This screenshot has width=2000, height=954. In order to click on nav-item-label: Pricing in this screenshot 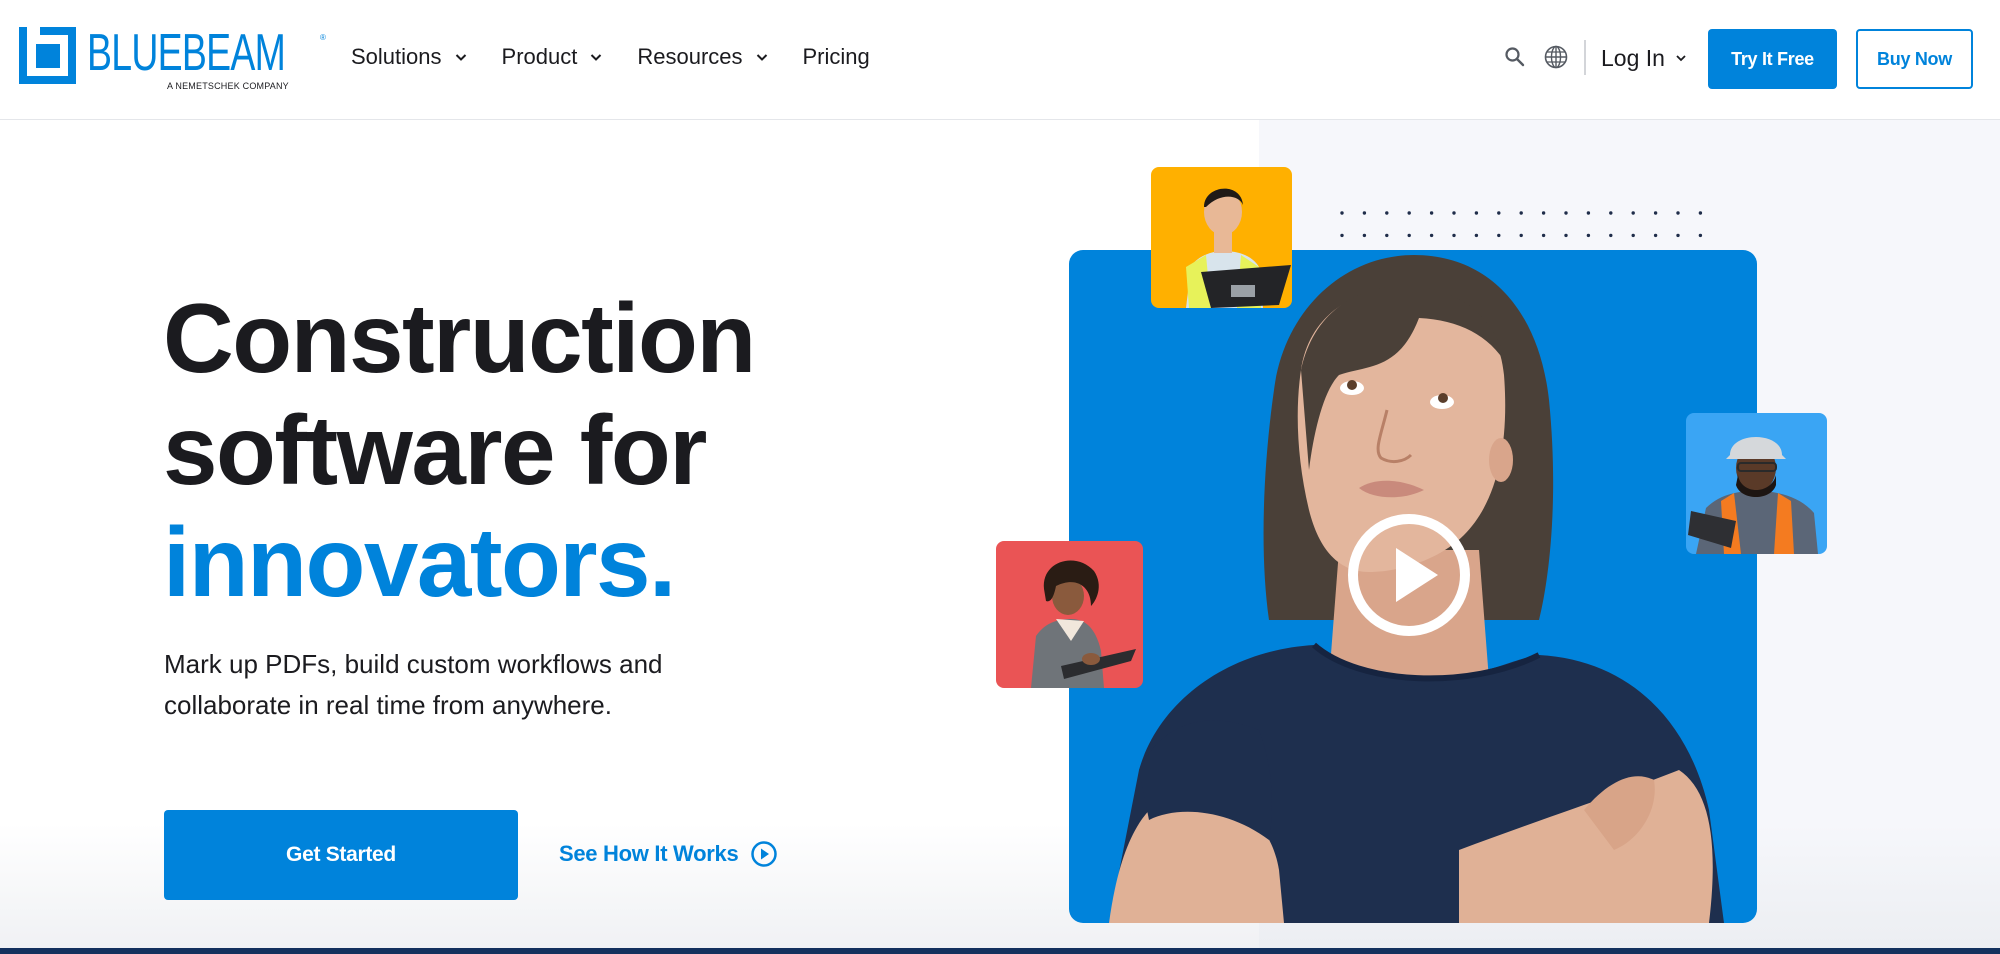, I will do `click(836, 56)`.